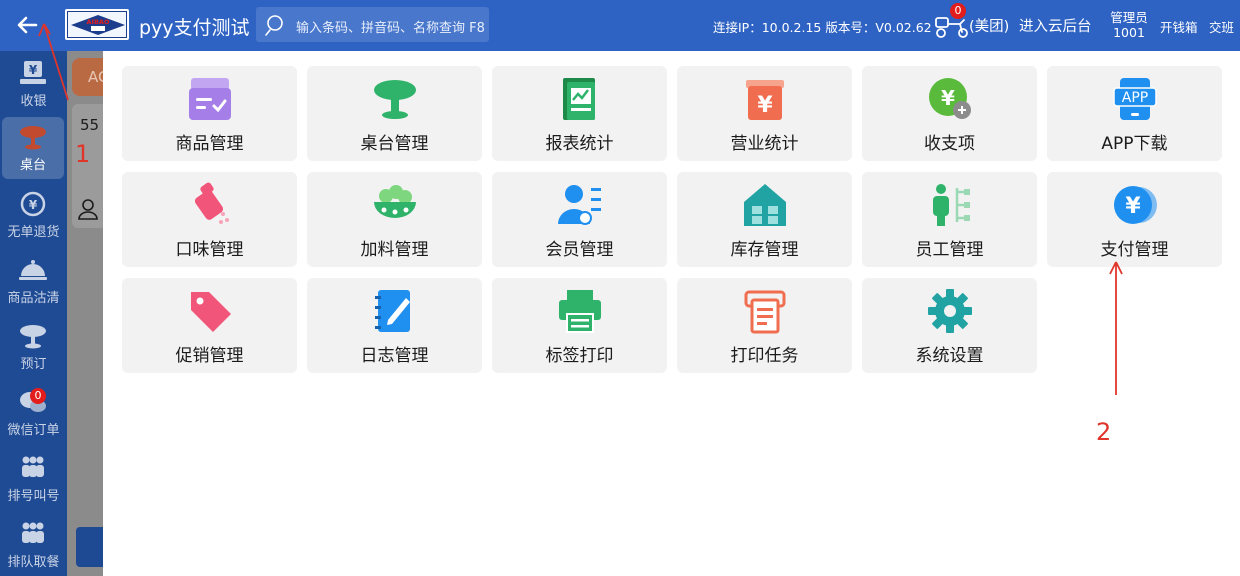  Describe the element at coordinates (822, 27) in the screenshot. I see `connection-info: 连接IP：10.0.2.15 版本号：V0.02.62` at that location.